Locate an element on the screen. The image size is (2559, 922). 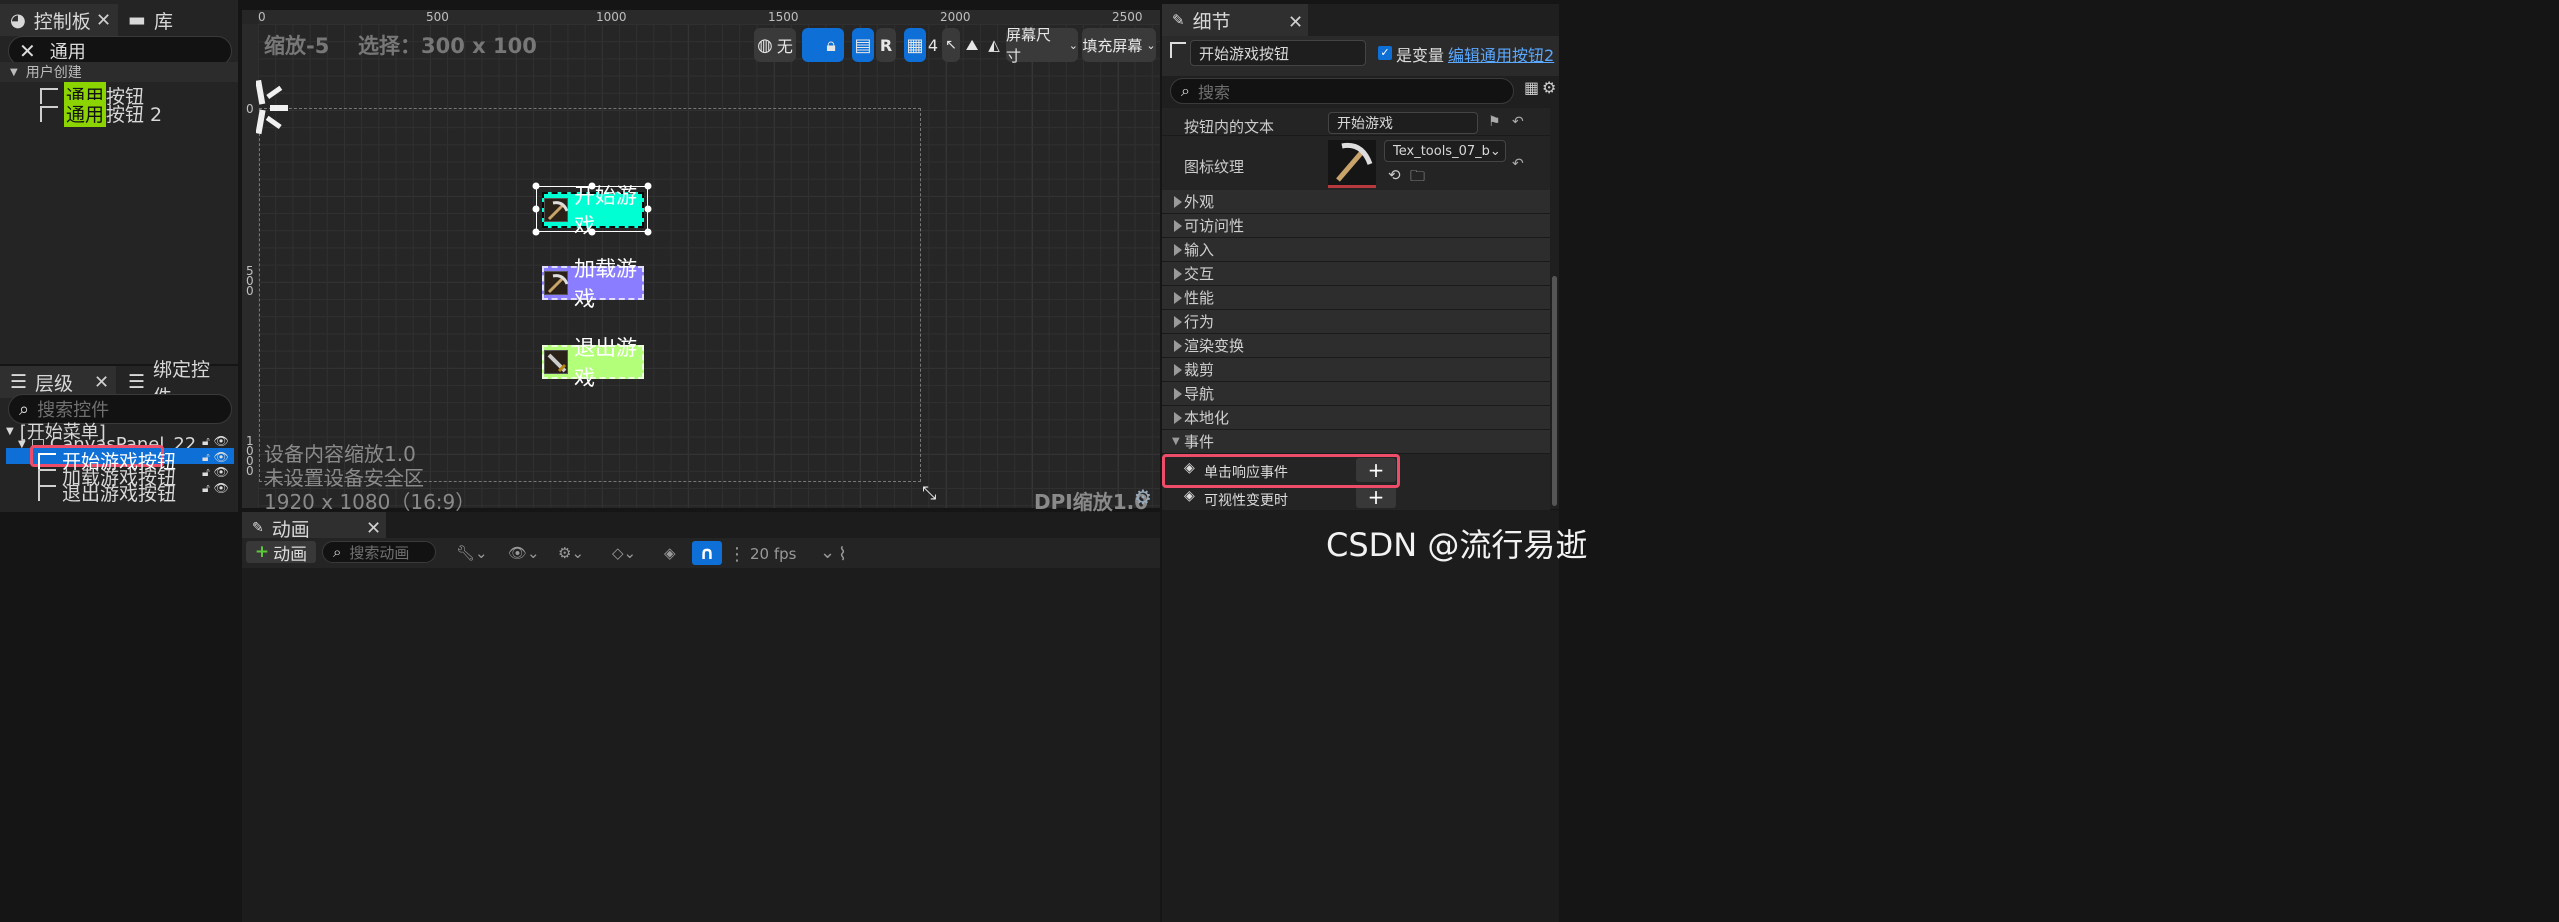
pin-icon: ✎ is located at coordinates (258, 528).